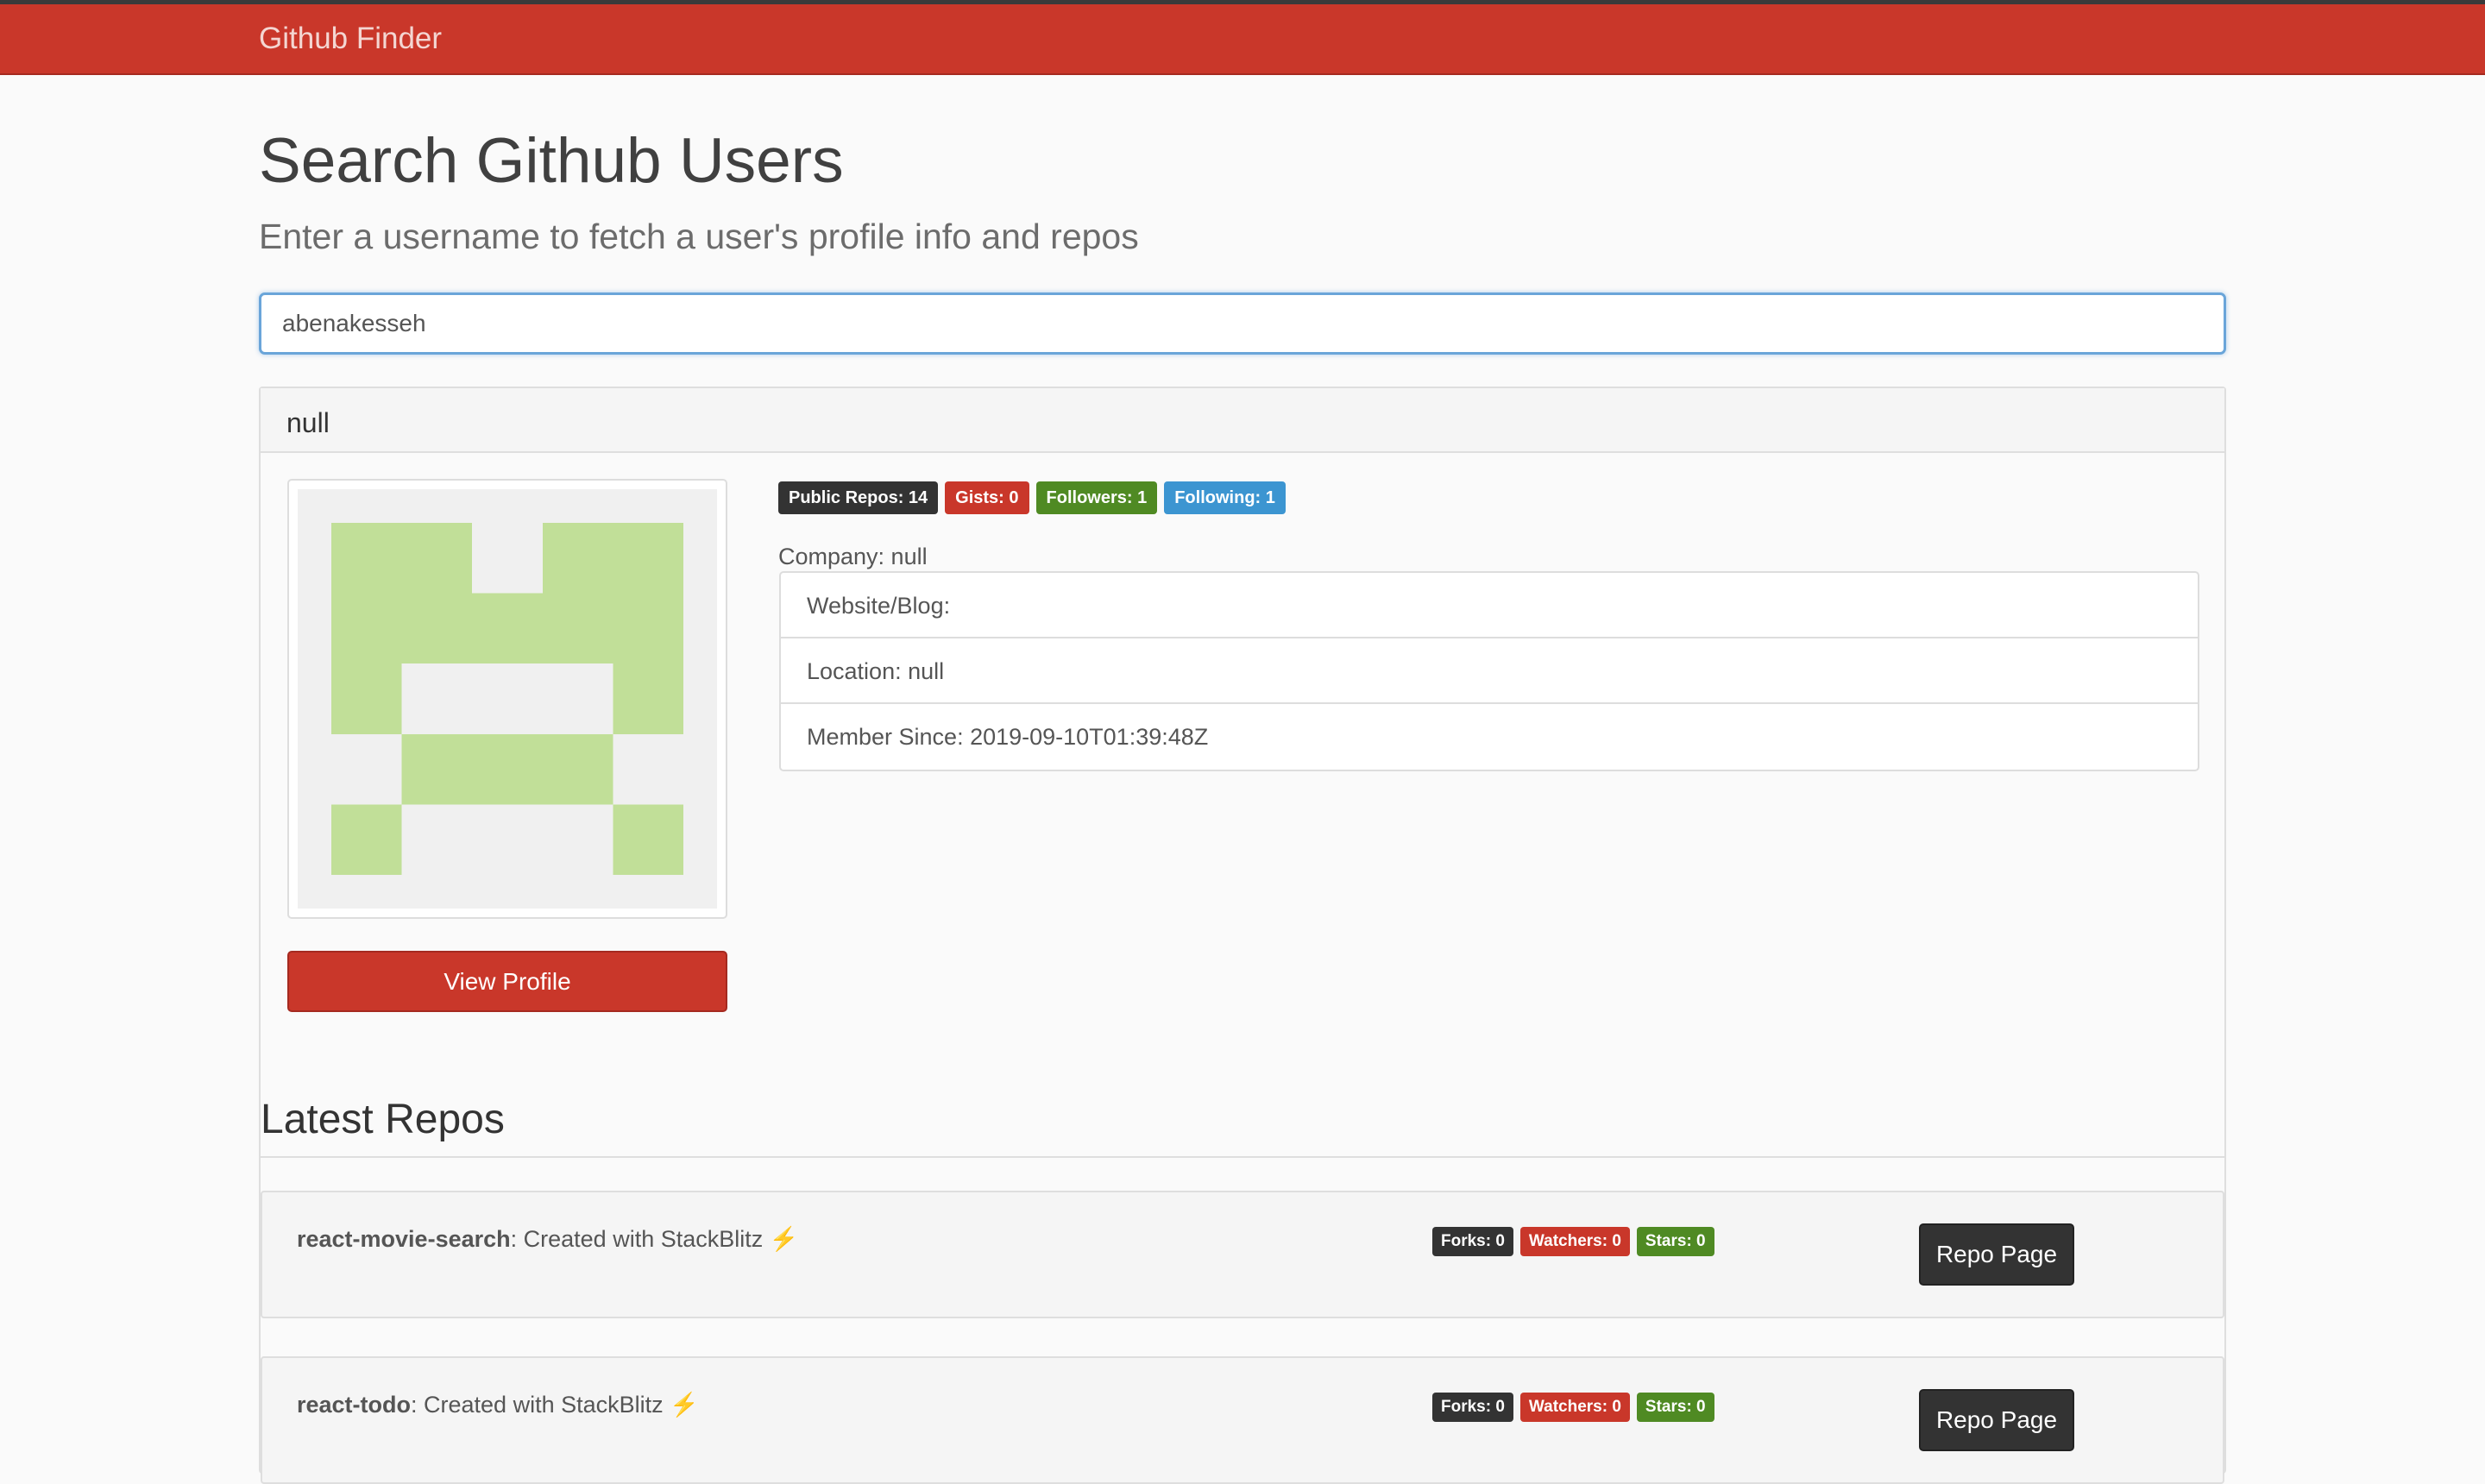 The height and width of the screenshot is (1484, 2485). I want to click on member-since-item: Member Since: 2019-09-10T01:39:48Z, so click(1008, 737).